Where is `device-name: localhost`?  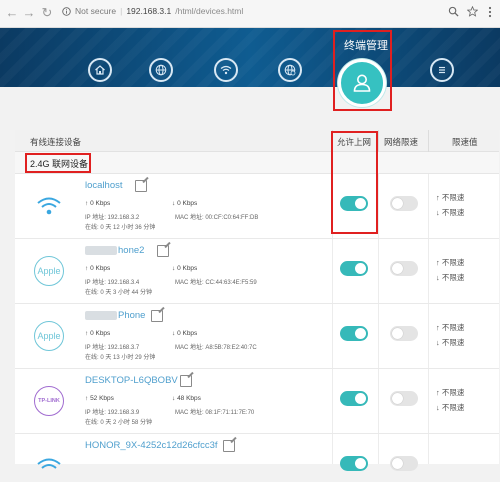
device-name: localhost is located at coordinates (104, 185).